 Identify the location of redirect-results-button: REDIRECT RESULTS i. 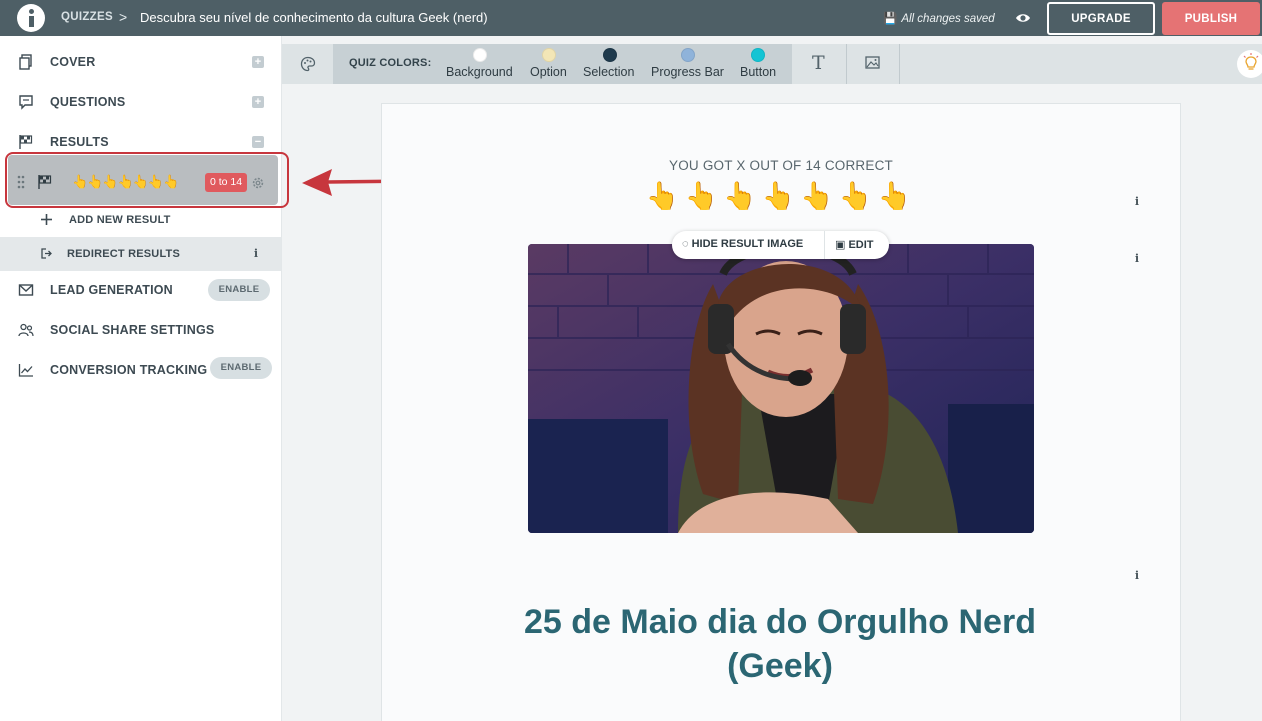
(140, 254).